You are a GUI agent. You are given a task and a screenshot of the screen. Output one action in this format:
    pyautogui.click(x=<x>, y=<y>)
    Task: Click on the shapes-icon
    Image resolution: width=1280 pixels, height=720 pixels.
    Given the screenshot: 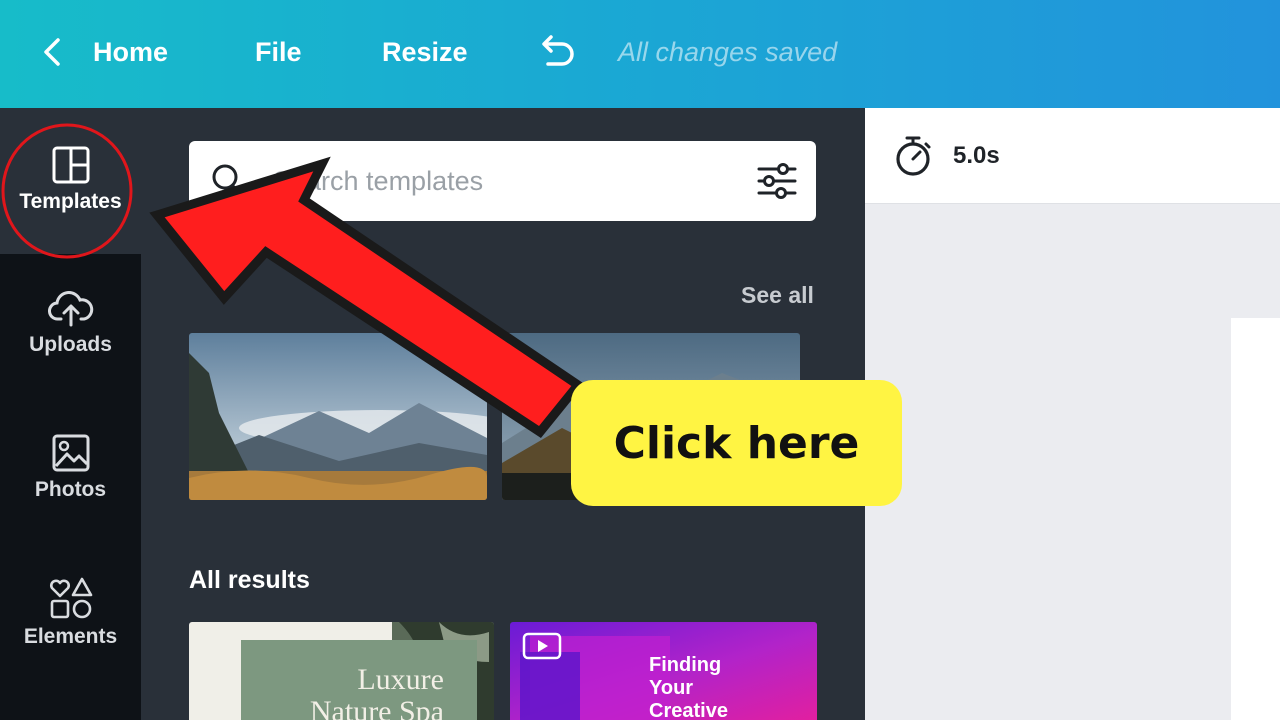 What is the action you would take?
    pyautogui.click(x=70, y=598)
    